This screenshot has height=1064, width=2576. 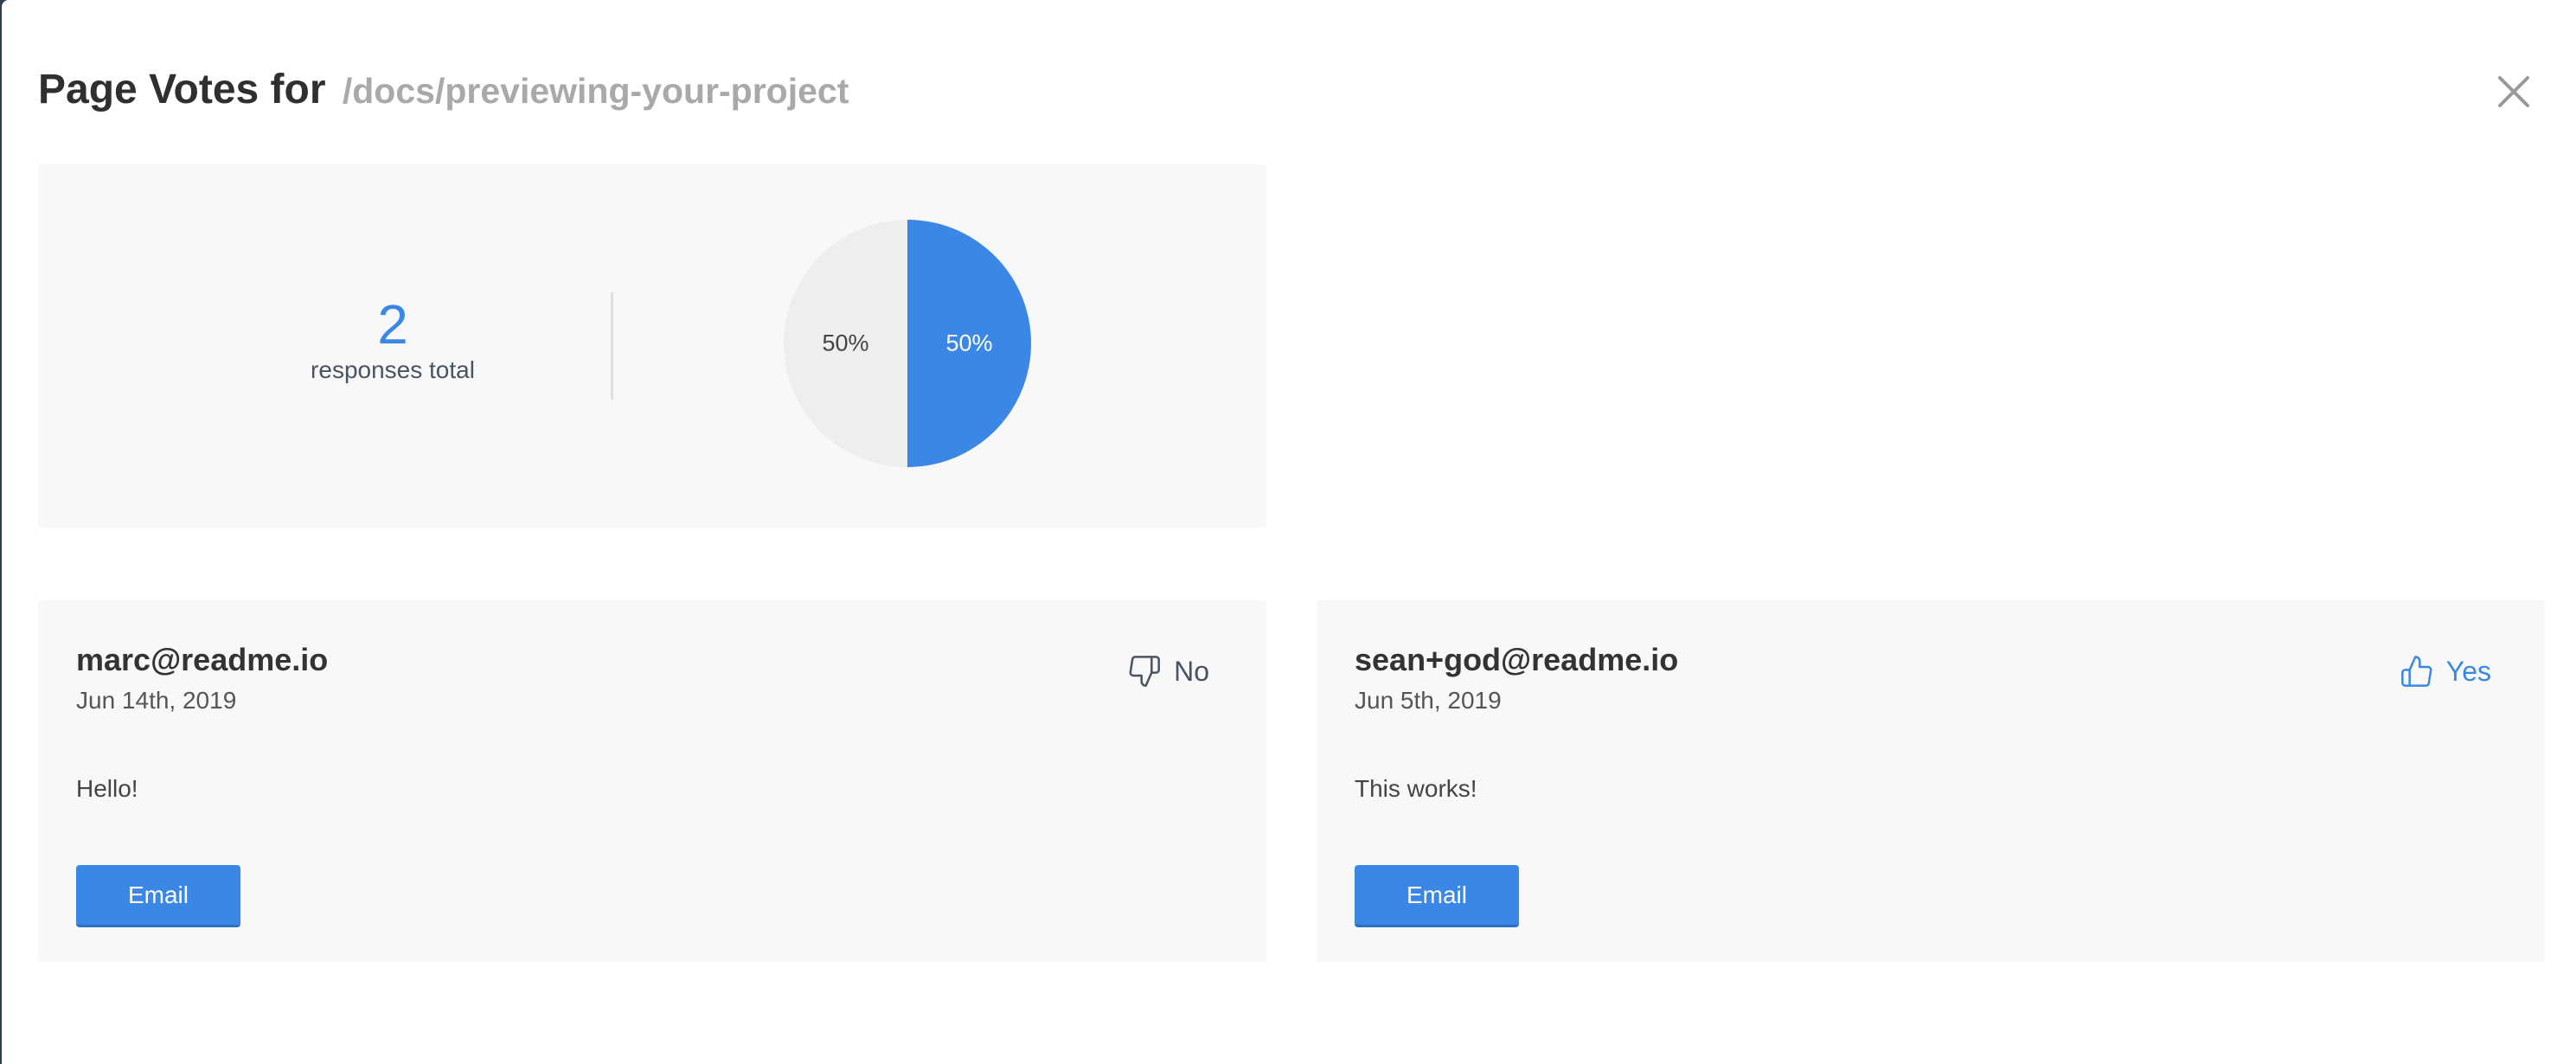 What do you see at coordinates (2468, 671) in the screenshot?
I see `vote-label: Yes` at bounding box center [2468, 671].